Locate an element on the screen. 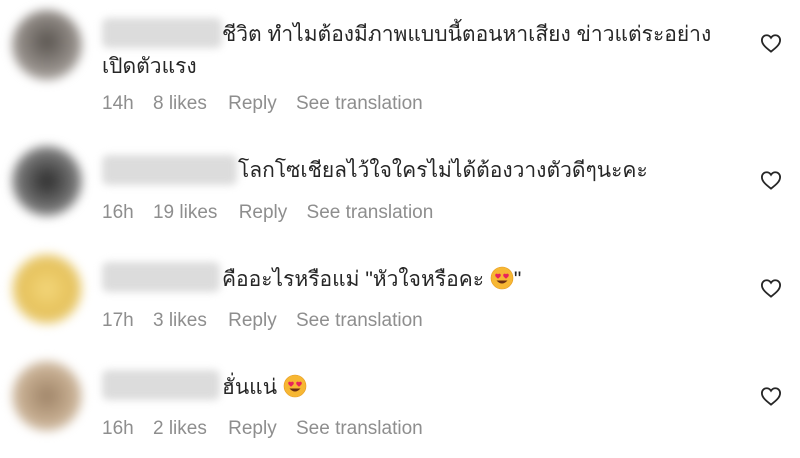  comment-text-line2: เปิดตัวแรง is located at coordinates (149, 66).